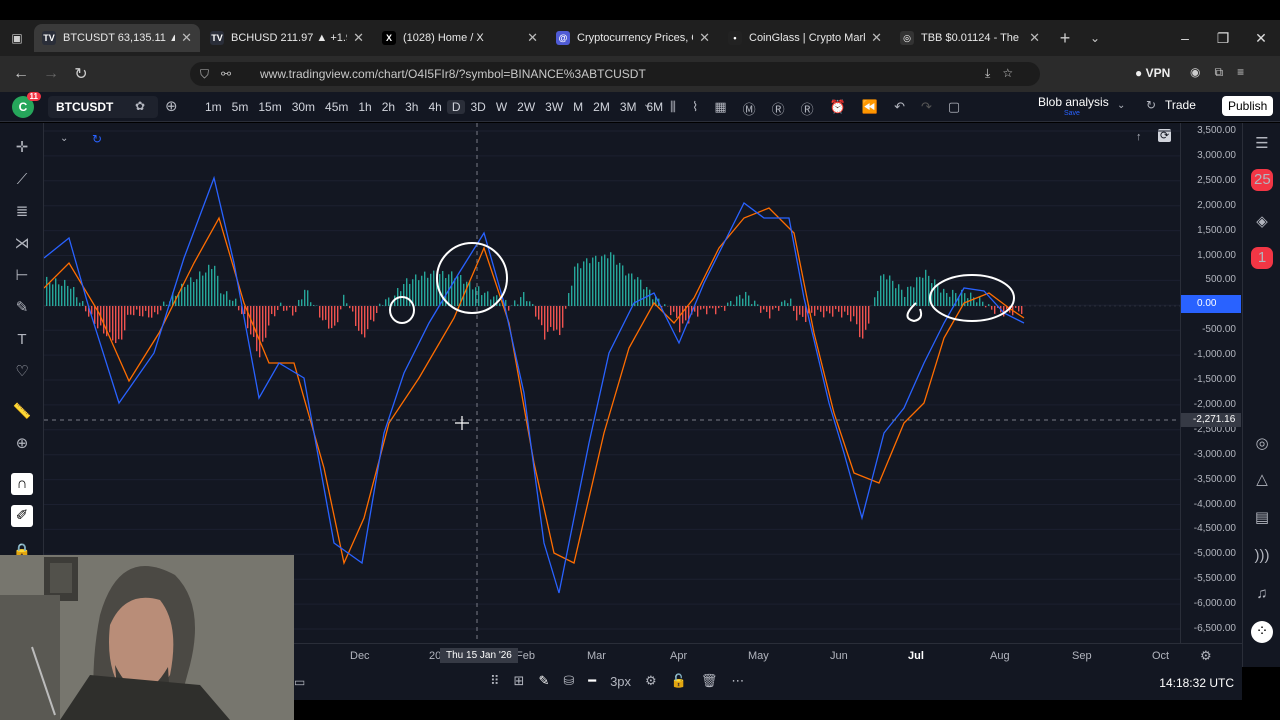  I want to click on alarm-icon: ⏰, so click(838, 108).